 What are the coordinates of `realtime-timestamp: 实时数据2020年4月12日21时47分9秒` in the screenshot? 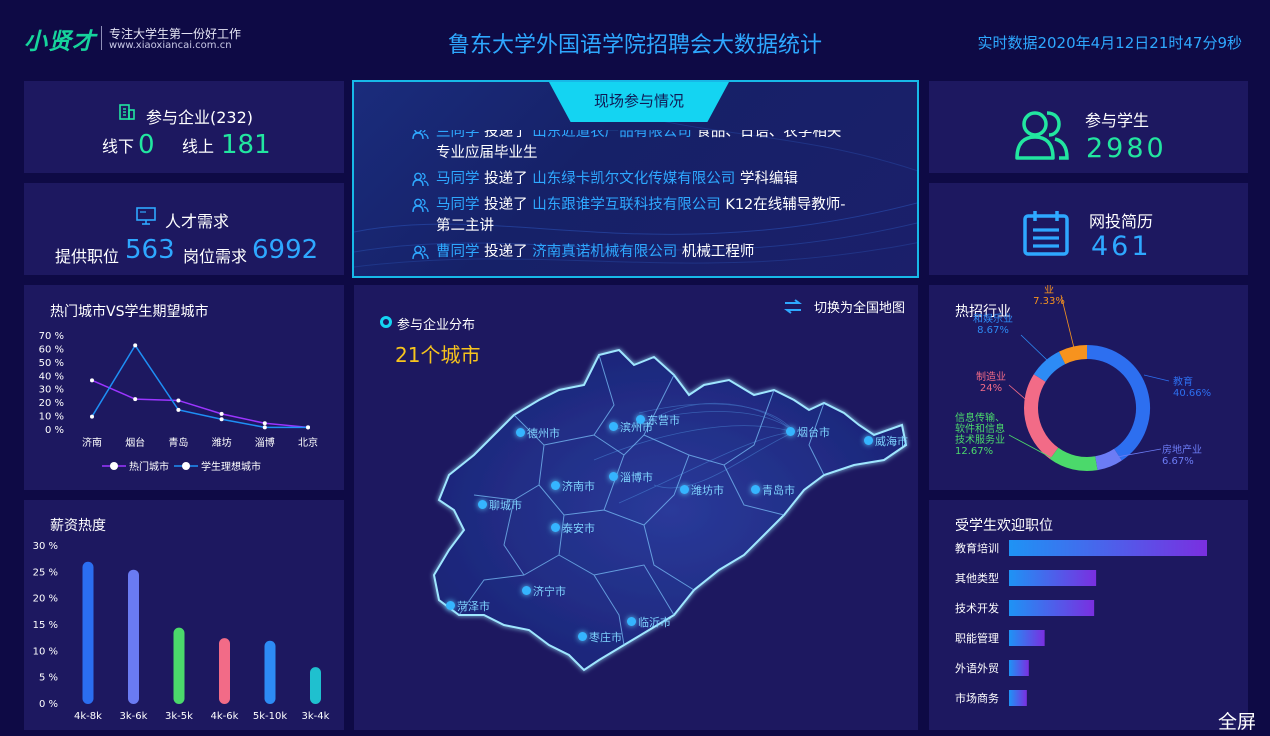 It's located at (1109, 43).